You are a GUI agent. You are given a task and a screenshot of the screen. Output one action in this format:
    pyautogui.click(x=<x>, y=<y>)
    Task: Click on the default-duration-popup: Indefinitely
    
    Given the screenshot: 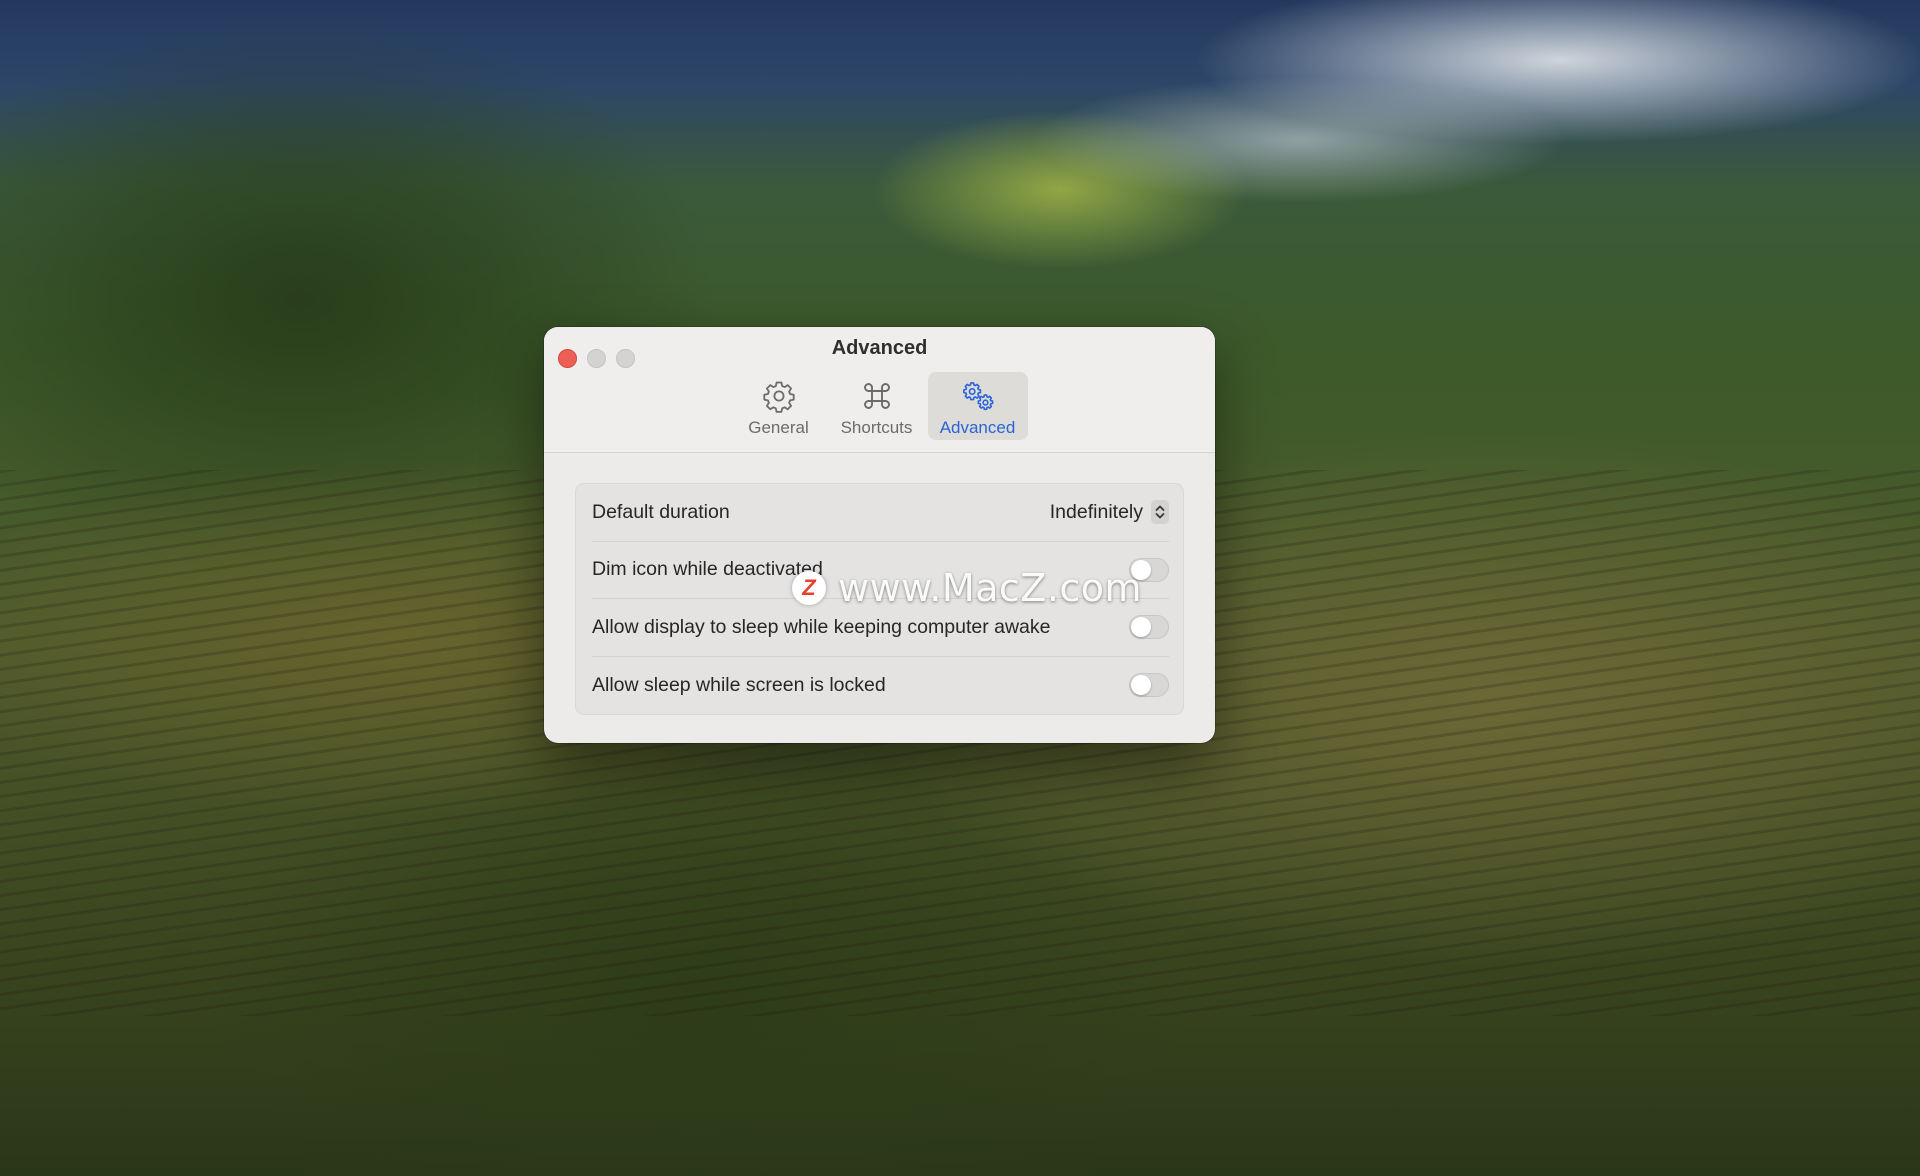 What is the action you would take?
    pyautogui.click(x=1109, y=512)
    